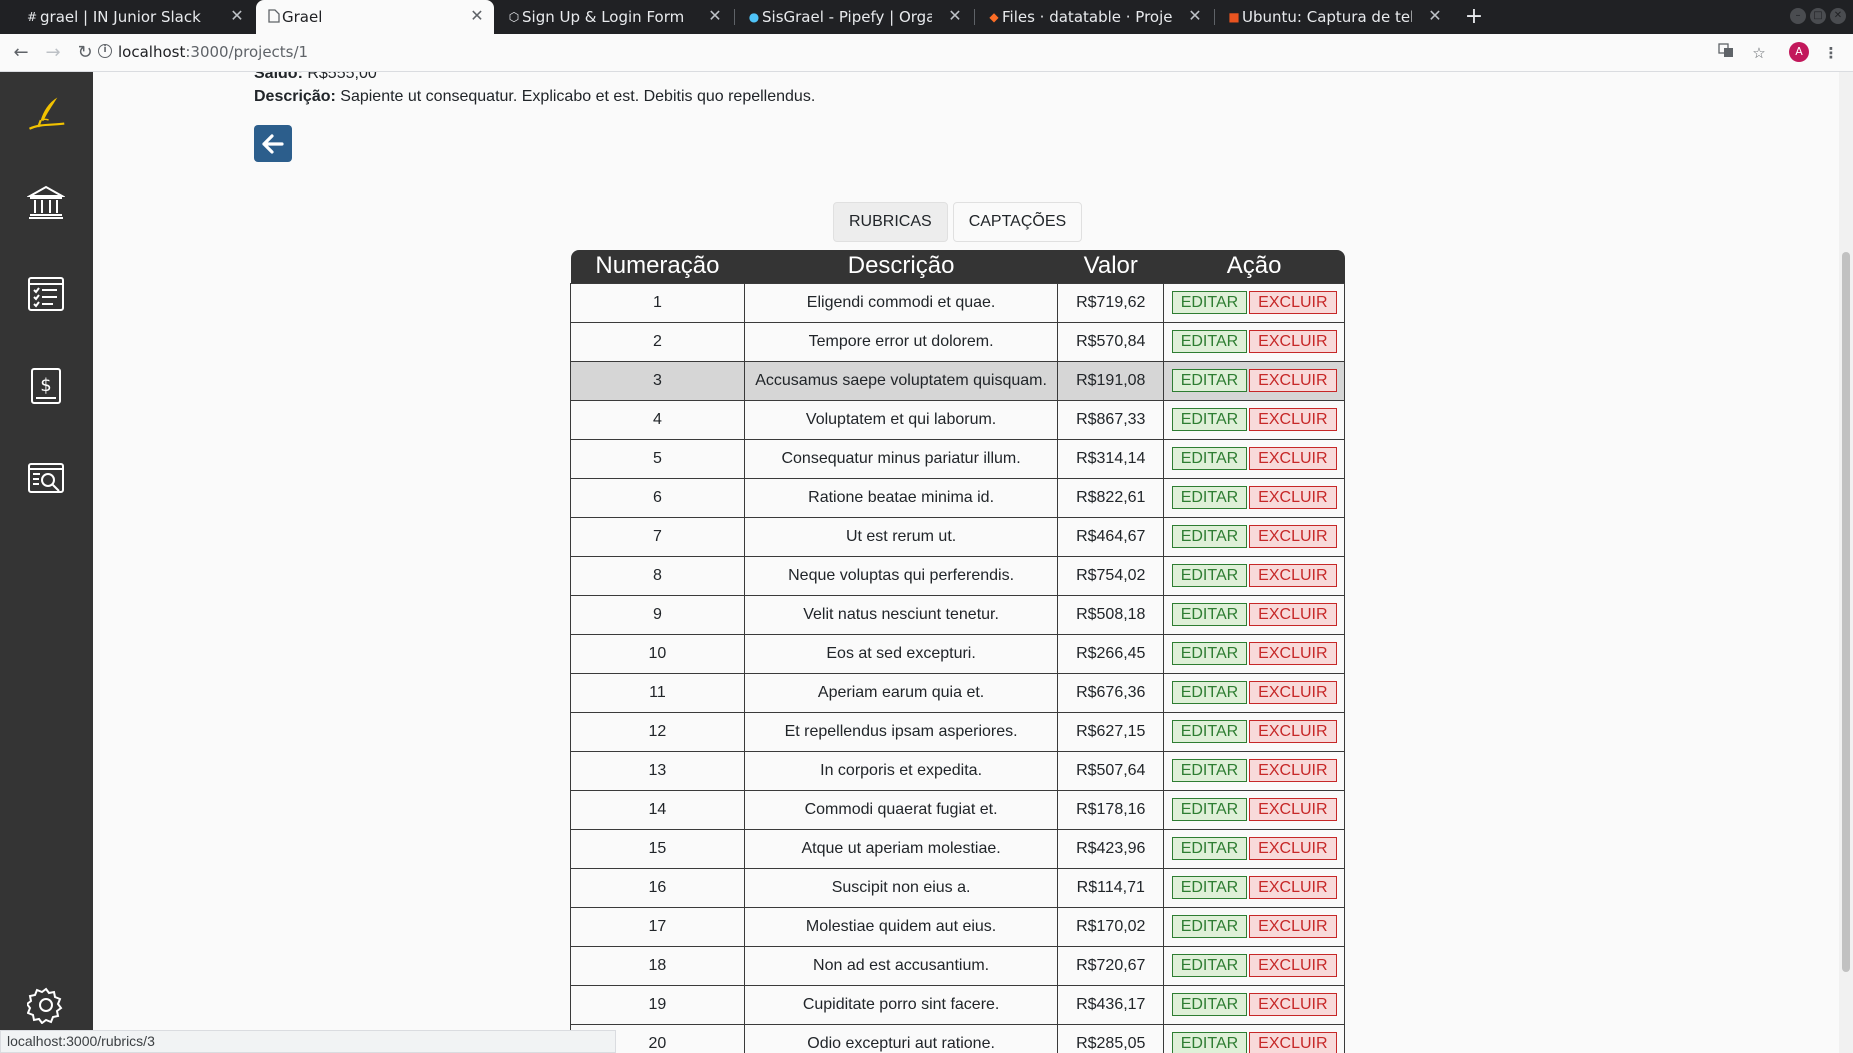 The width and height of the screenshot is (1853, 1053). What do you see at coordinates (1846, 612) in the screenshot?
I see `scrollbar-thumb` at bounding box center [1846, 612].